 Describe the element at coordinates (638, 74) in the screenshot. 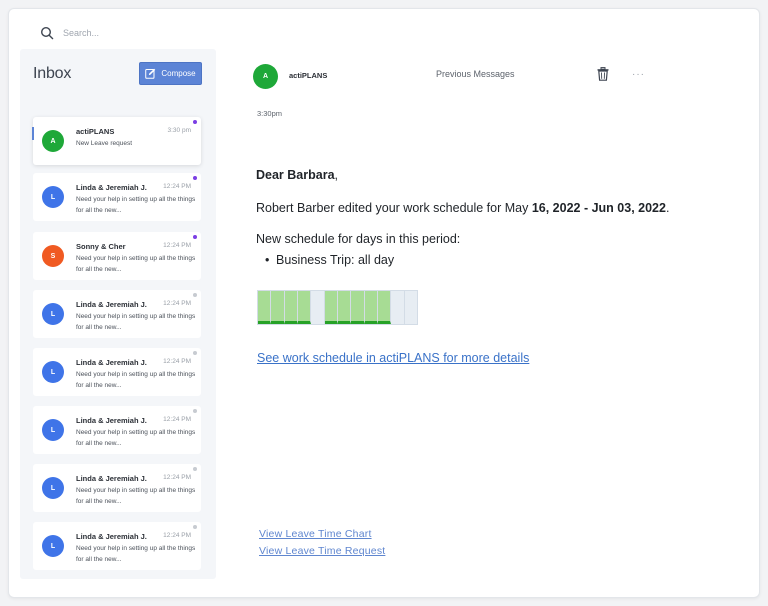

I see `more-horizontal-icon: ···` at that location.